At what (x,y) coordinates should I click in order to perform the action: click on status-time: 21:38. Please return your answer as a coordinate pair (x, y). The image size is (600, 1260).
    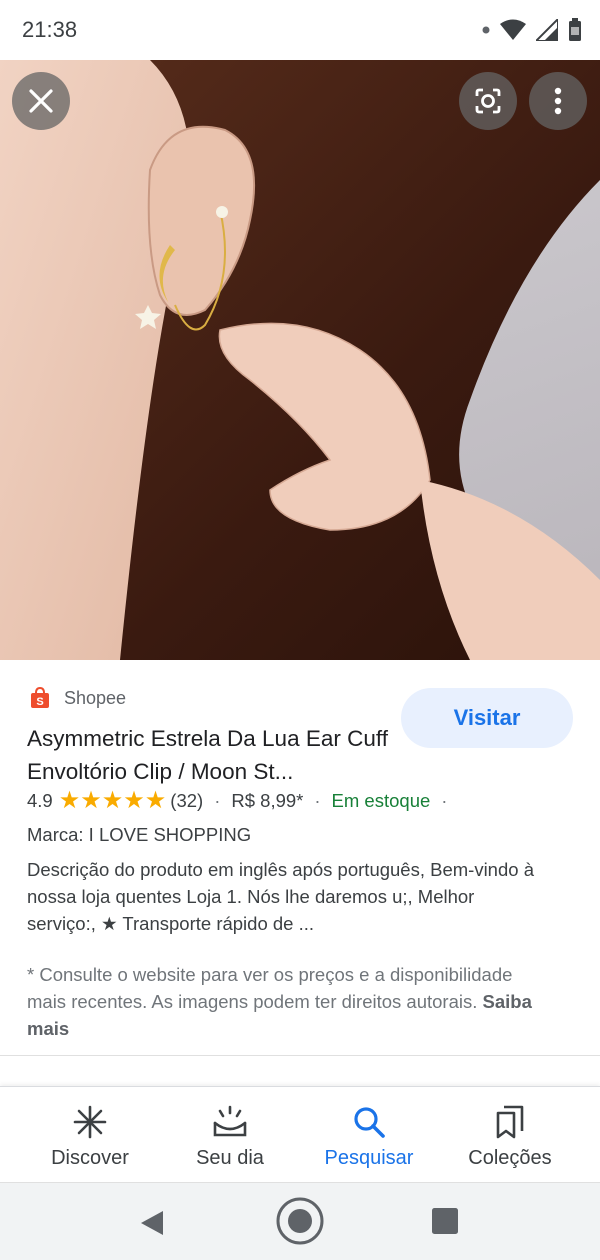
    Looking at the image, I should click on (50, 29).